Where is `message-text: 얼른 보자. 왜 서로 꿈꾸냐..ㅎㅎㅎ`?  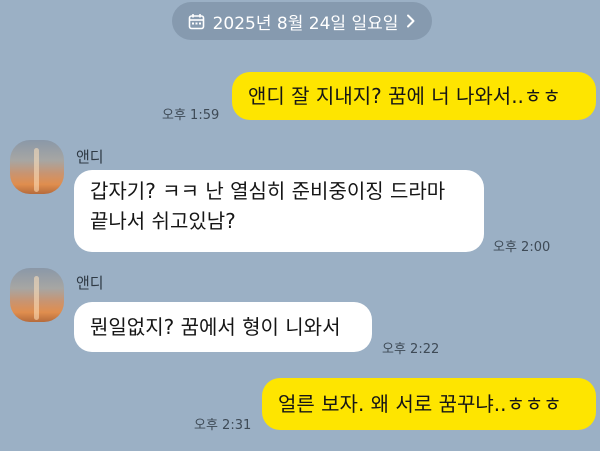 message-text: 얼른 보자. 왜 서로 꿈꾸냐..ㅎㅎㅎ is located at coordinates (420, 404).